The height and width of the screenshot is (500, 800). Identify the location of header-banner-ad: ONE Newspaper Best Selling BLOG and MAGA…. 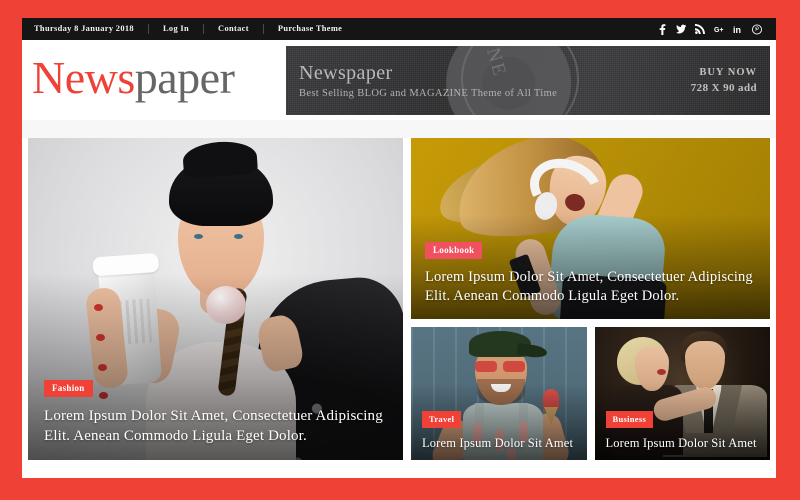
(528, 80).